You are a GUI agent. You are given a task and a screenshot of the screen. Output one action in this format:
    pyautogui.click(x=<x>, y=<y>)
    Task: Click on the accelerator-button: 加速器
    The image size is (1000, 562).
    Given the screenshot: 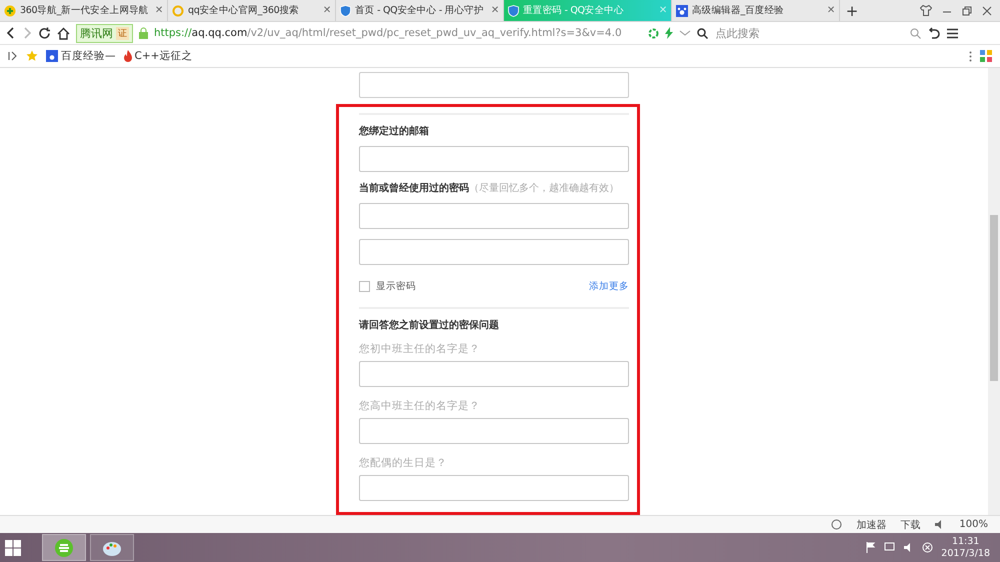 What is the action you would take?
    pyautogui.click(x=871, y=525)
    